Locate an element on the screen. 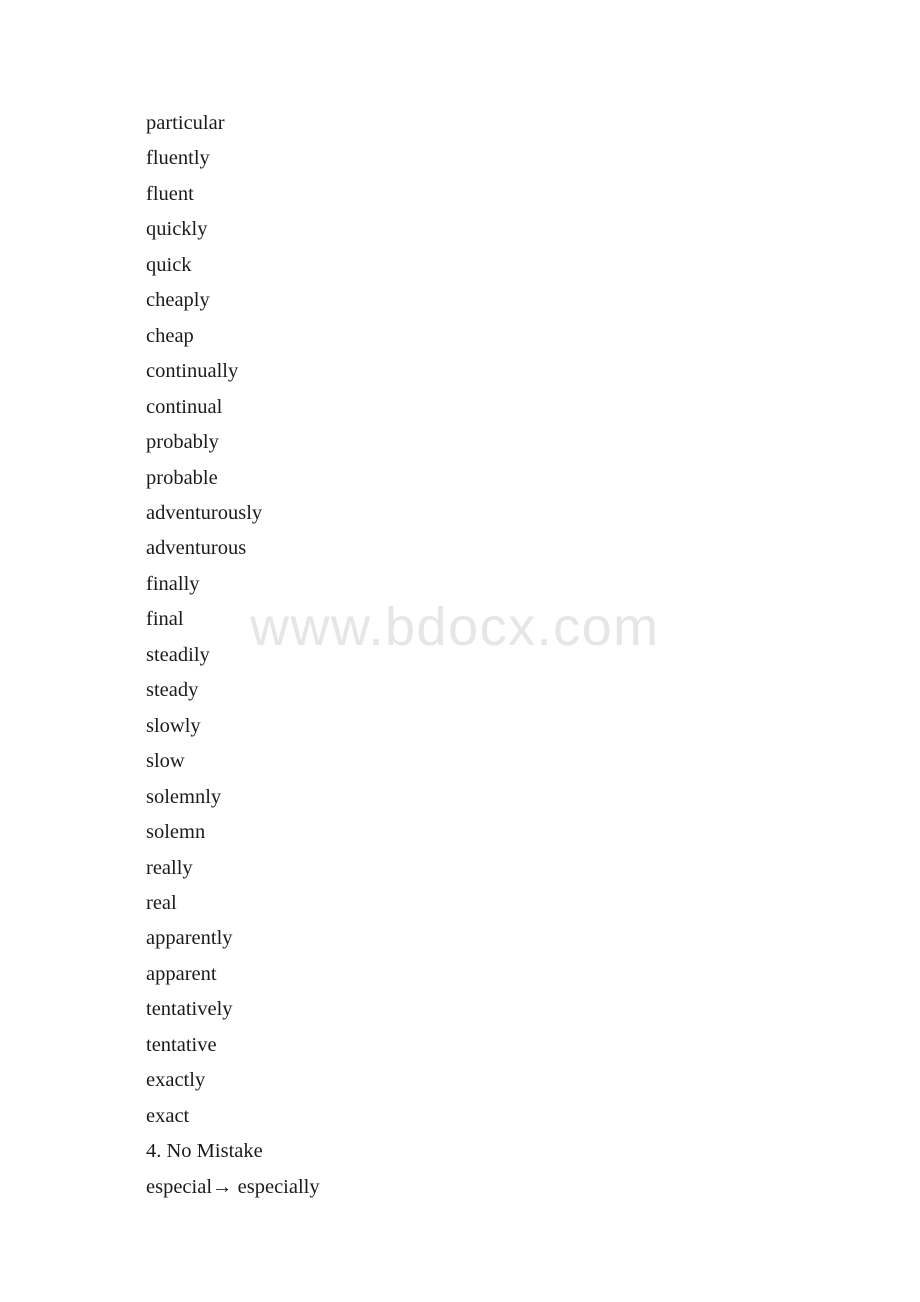 This screenshot has height=1302, width=920. text-line: probably is located at coordinates (182, 442).